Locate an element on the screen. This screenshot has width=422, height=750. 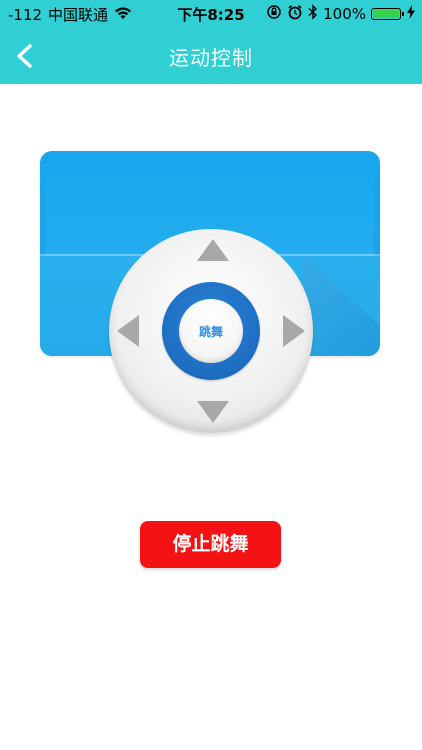
battery-level is located at coordinates (386, 14).